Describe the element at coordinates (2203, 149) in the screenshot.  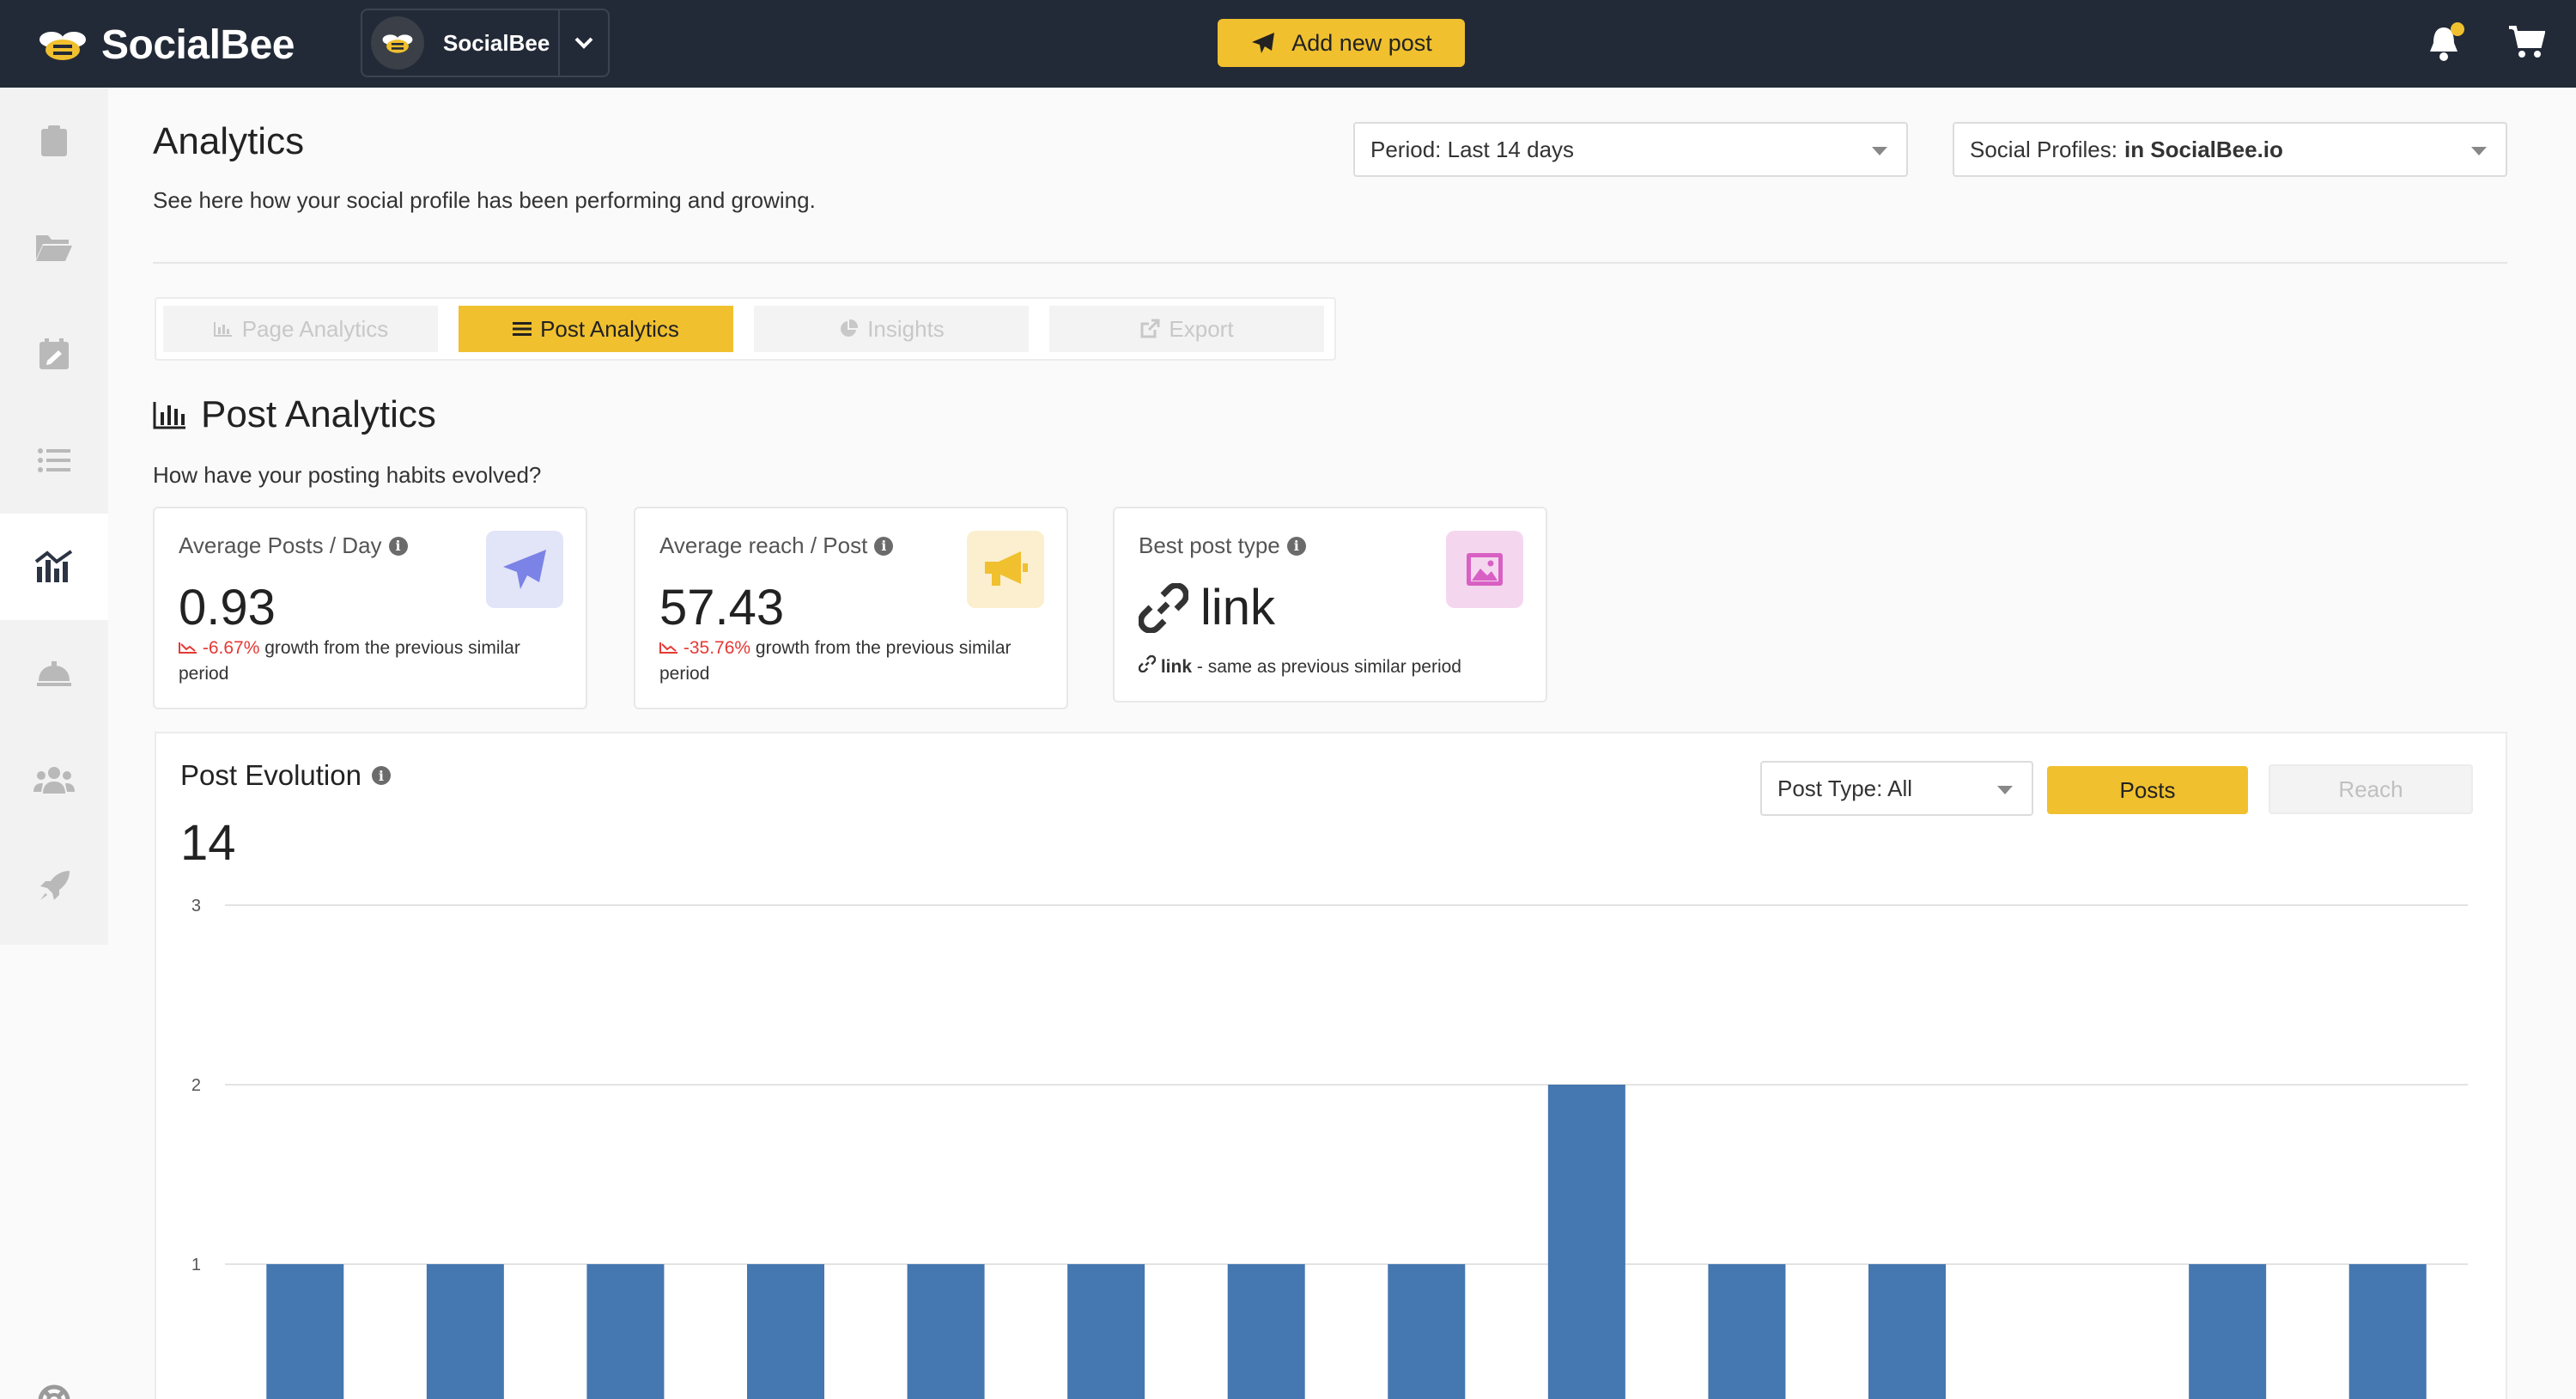
I see `social-profiles-value: in SocialBee.io` at that location.